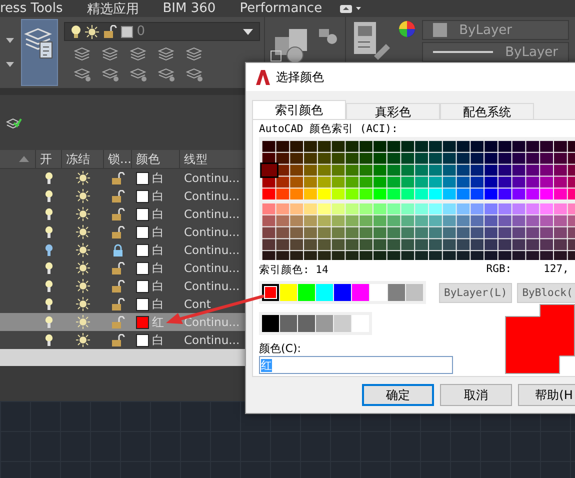  Describe the element at coordinates (499, 270) in the screenshot. I see `rgb-label: RGB:` at that location.